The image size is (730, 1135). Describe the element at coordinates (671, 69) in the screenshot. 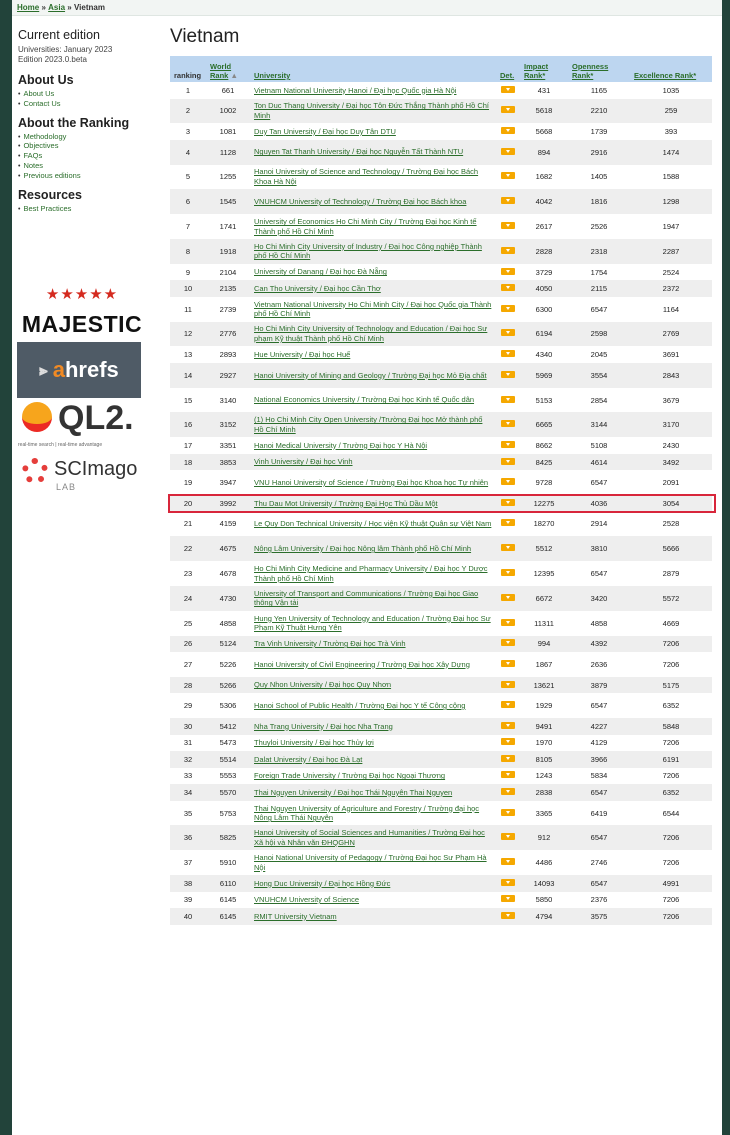

I see `col-excellence-rank: Excellence Rank*` at that location.